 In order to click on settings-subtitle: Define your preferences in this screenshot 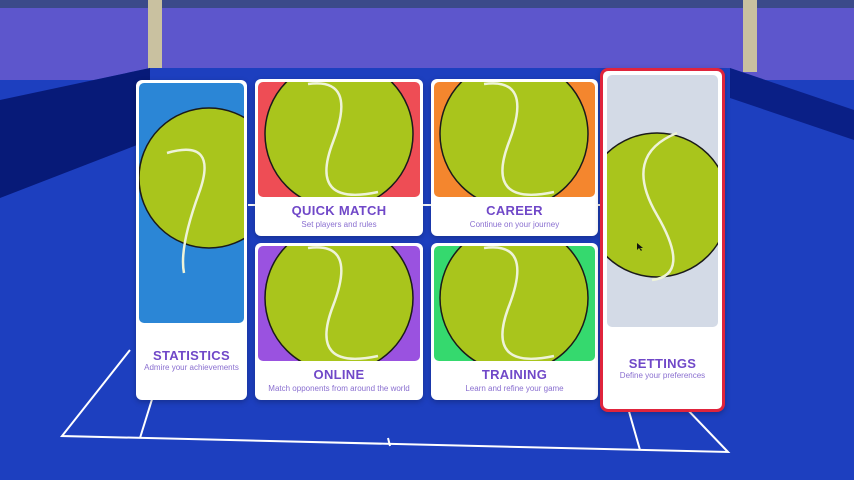, I will do `click(662, 375)`.